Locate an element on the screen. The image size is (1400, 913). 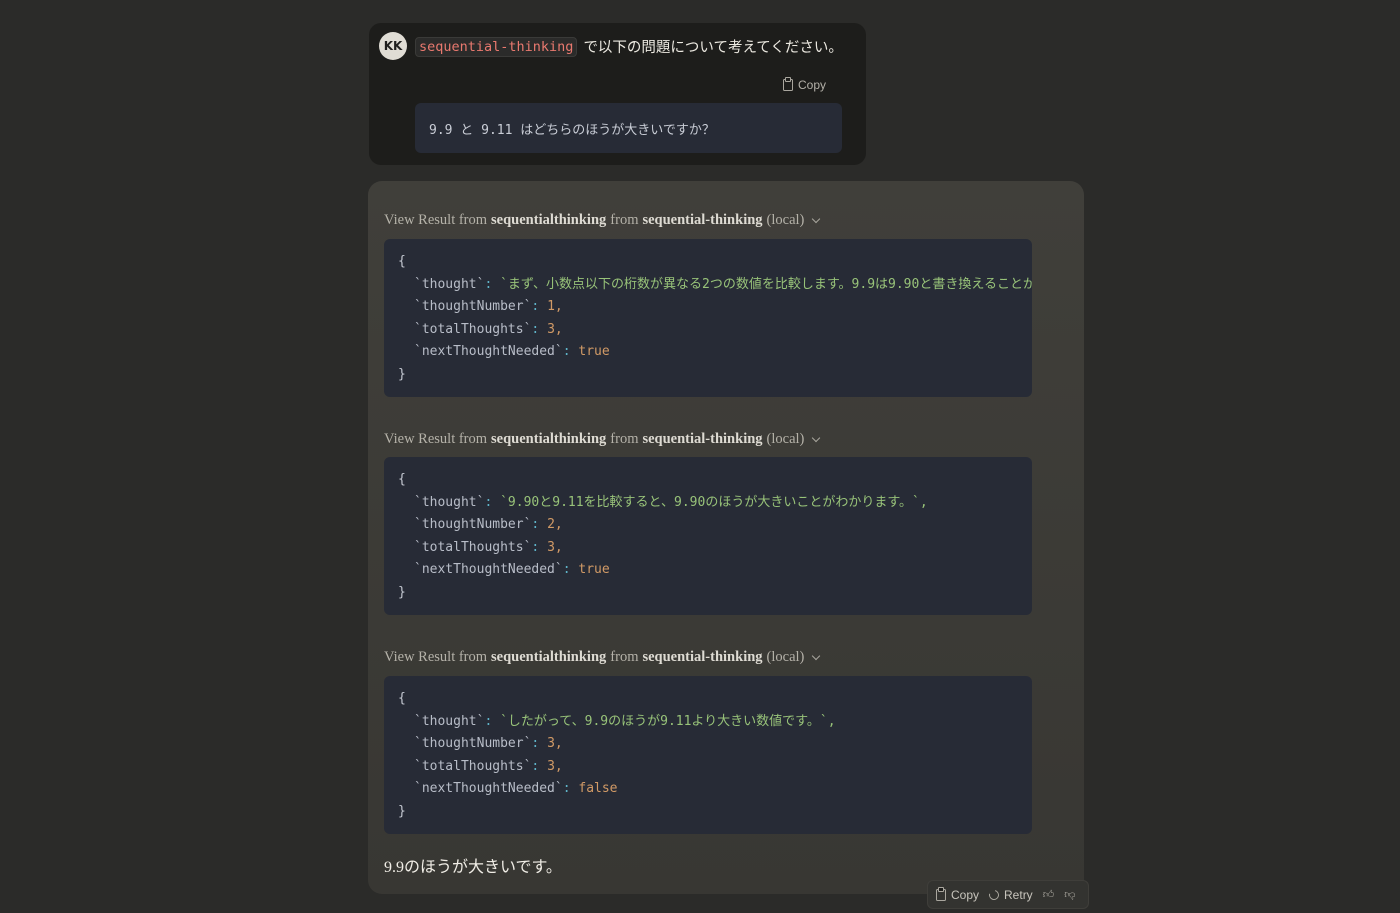
user-code-block: 9.9 と 9.11 はどちらのほうが大きいですか？ is located at coordinates (628, 128).